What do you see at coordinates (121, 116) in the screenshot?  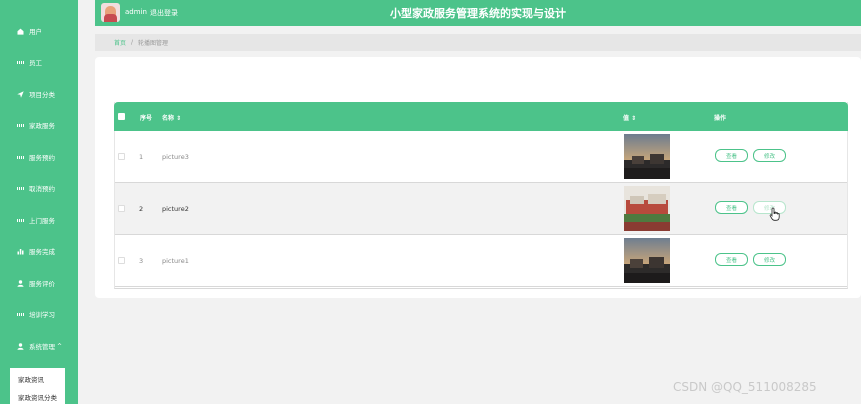 I see `select-all-checkbox` at bounding box center [121, 116].